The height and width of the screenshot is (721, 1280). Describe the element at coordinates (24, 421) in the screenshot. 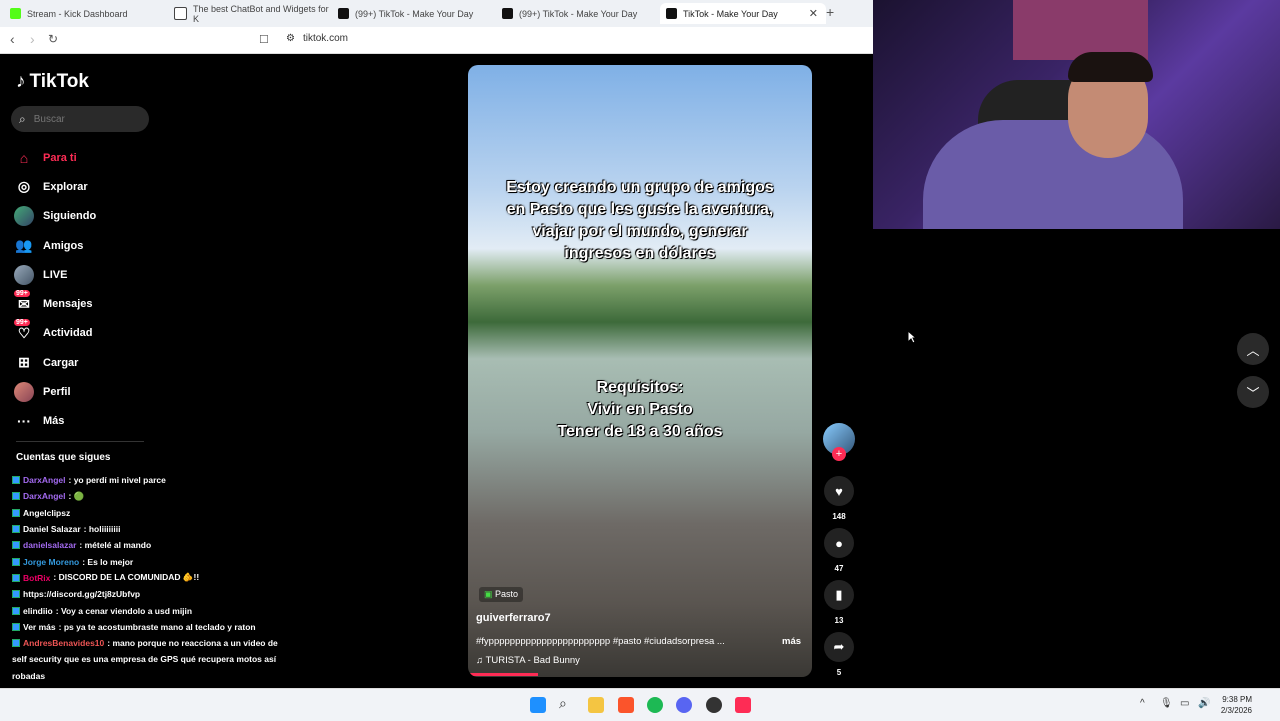

I see `more-icon: ···` at that location.